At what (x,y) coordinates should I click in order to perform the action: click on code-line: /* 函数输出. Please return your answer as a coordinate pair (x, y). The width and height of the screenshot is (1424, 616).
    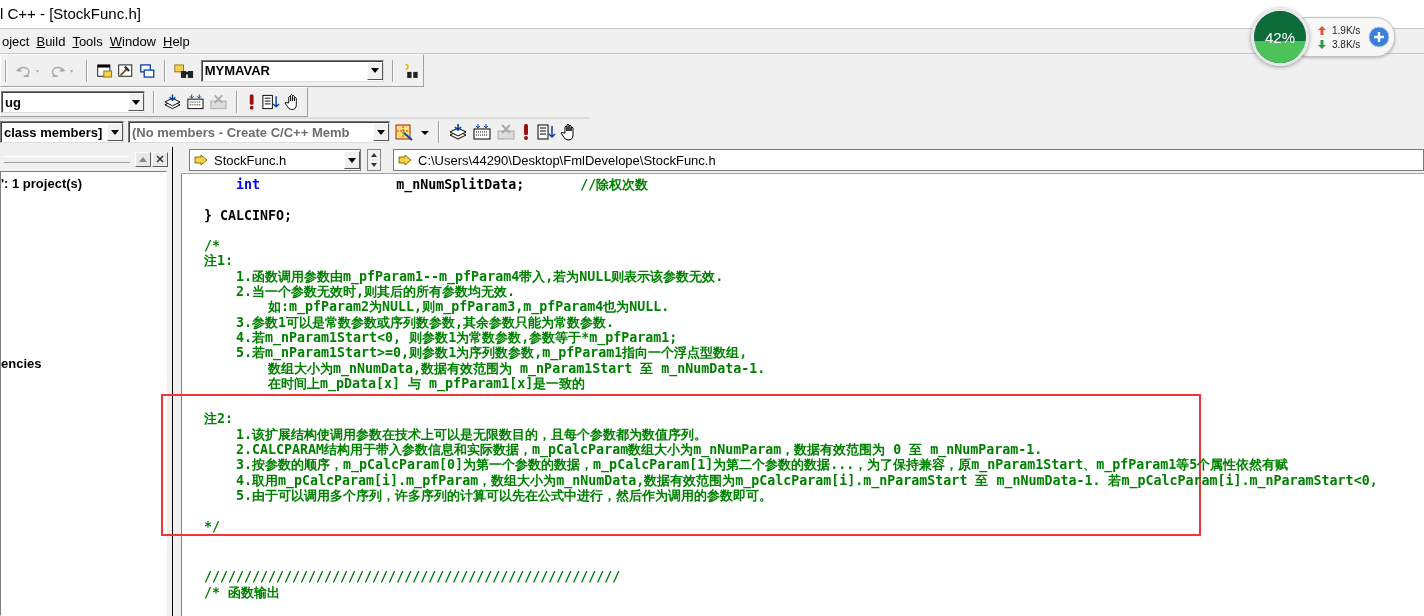
    Looking at the image, I should click on (242, 592).